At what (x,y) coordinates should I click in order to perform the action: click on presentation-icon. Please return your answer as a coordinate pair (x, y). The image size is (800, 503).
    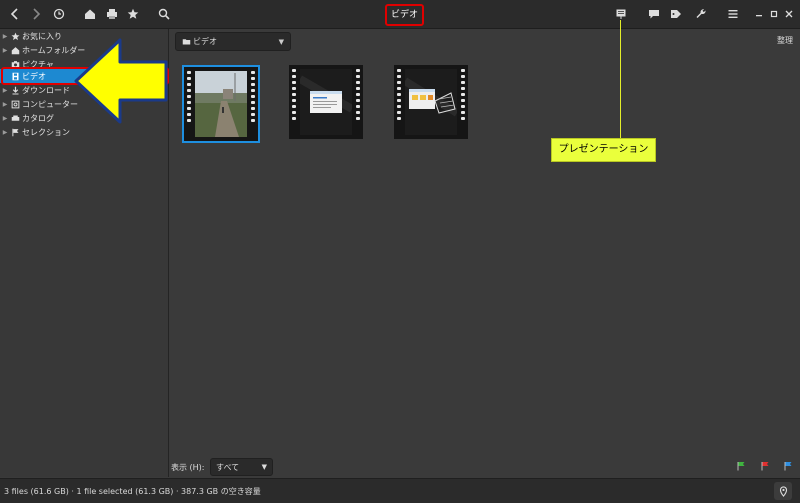
    Looking at the image, I should click on (621, 14).